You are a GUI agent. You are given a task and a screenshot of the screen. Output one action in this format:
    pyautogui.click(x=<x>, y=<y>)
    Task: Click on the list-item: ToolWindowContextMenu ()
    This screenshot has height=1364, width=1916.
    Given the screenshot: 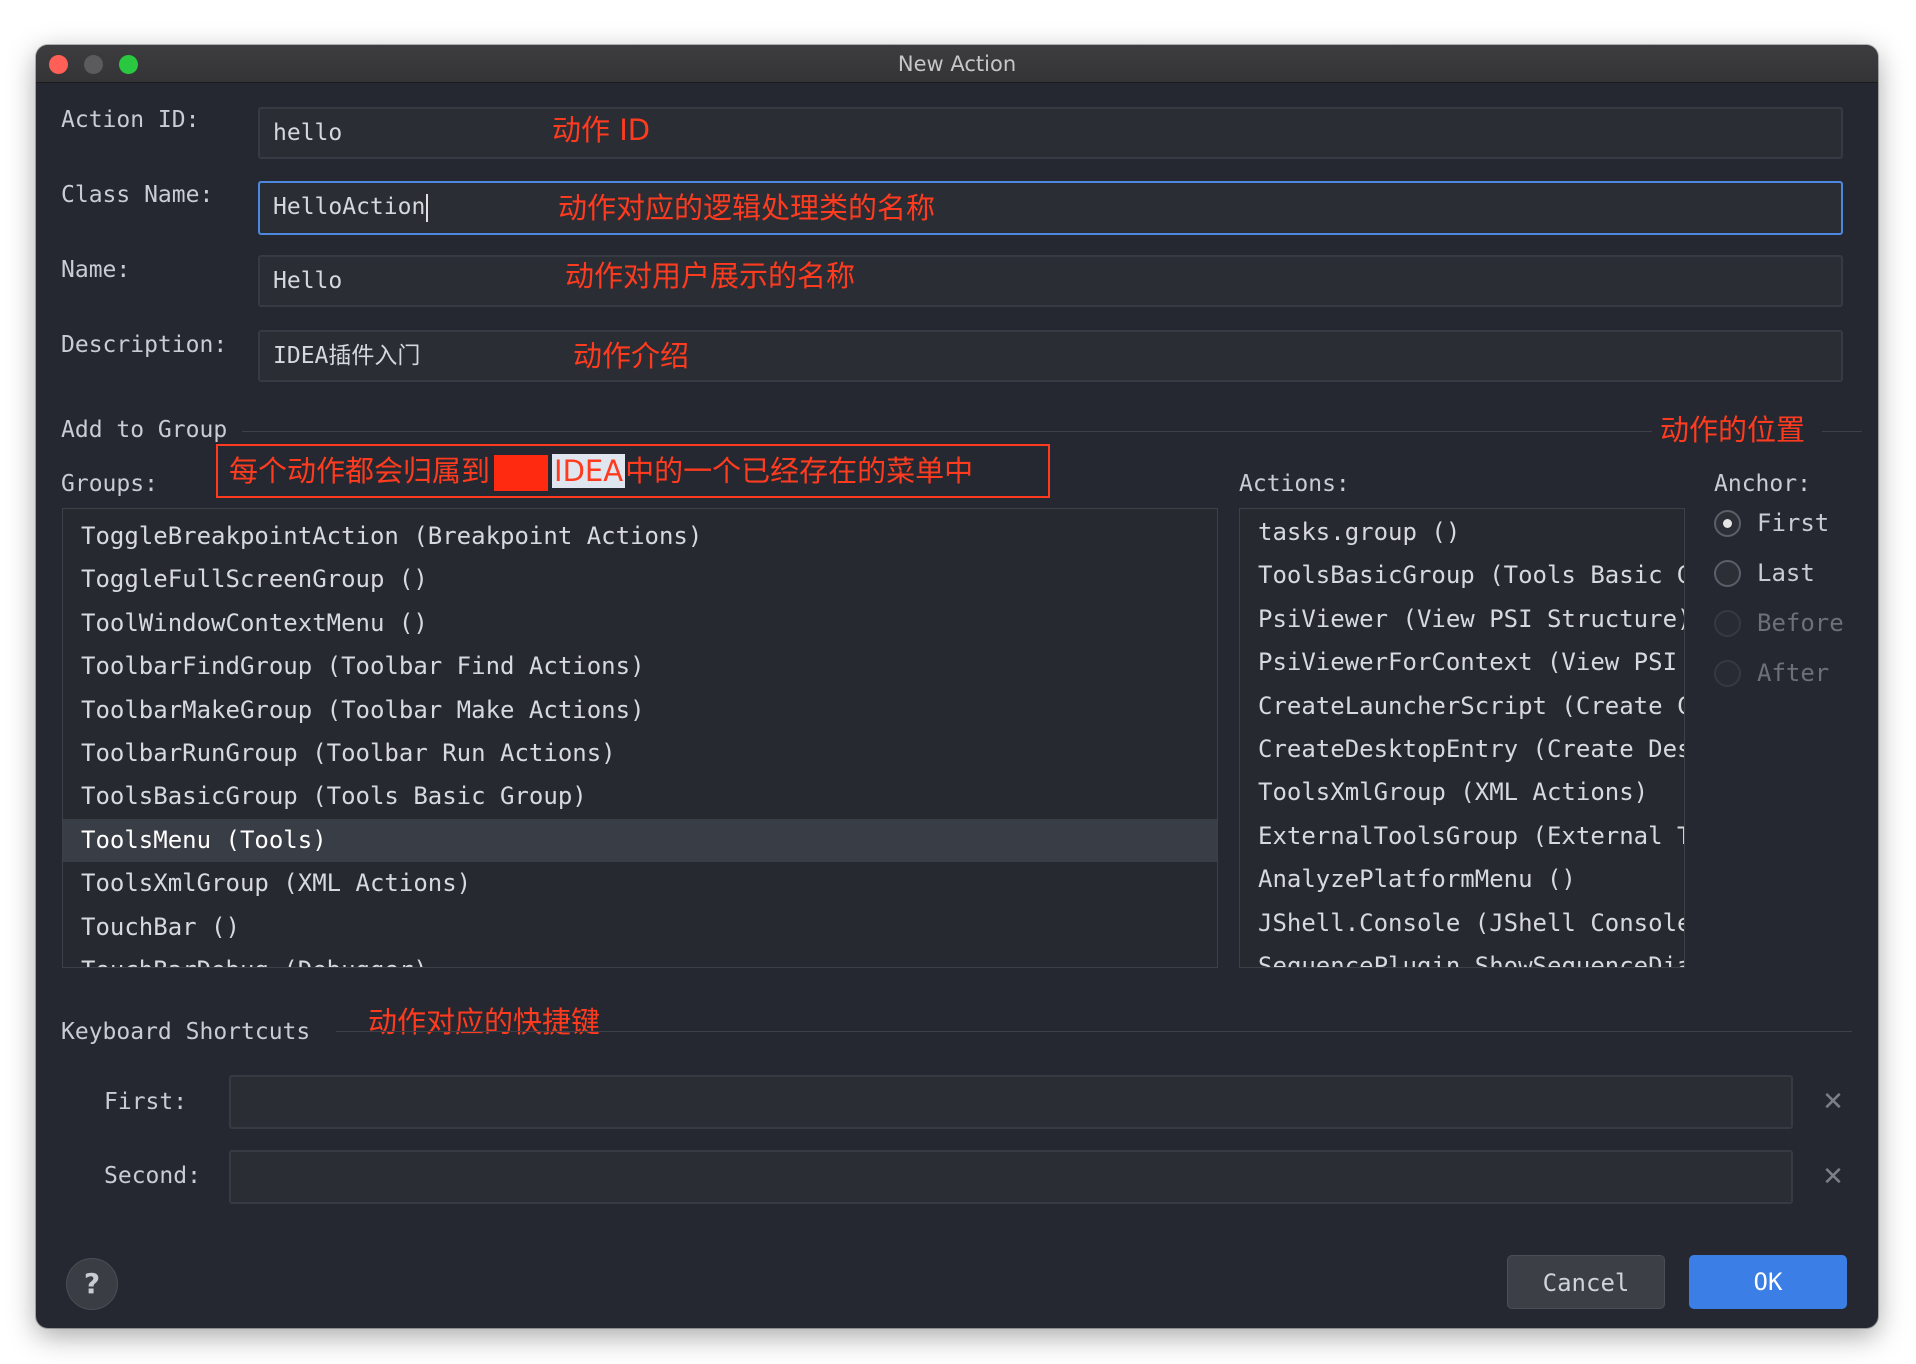 What is the action you would take?
    pyautogui.click(x=640, y=623)
    